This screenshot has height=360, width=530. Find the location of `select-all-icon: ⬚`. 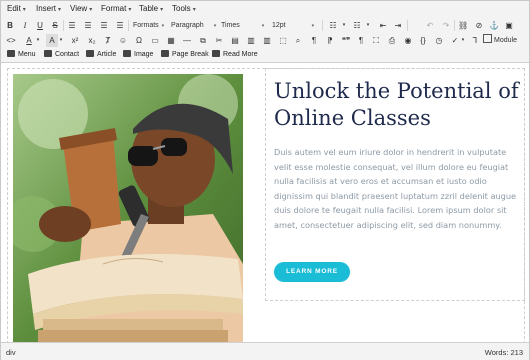

select-all-icon: ⬚ is located at coordinates (283, 40).